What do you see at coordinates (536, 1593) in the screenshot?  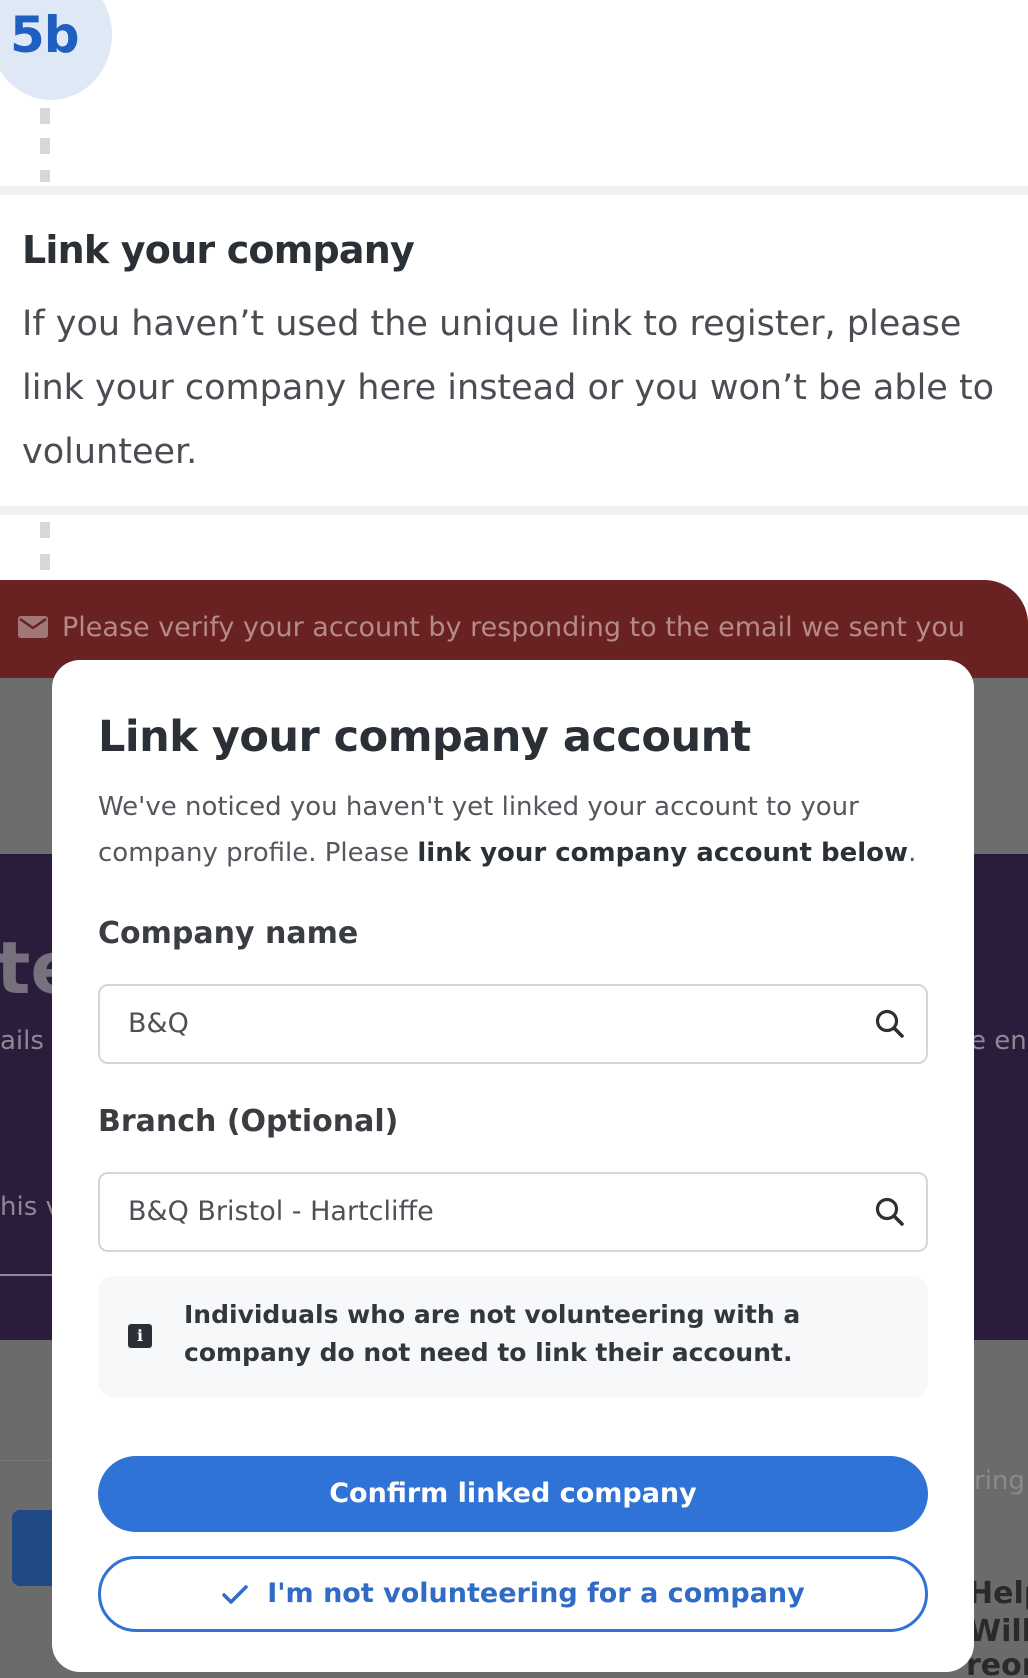 I see `not-volunteering-label: I'm not volunteering for a company` at bounding box center [536, 1593].